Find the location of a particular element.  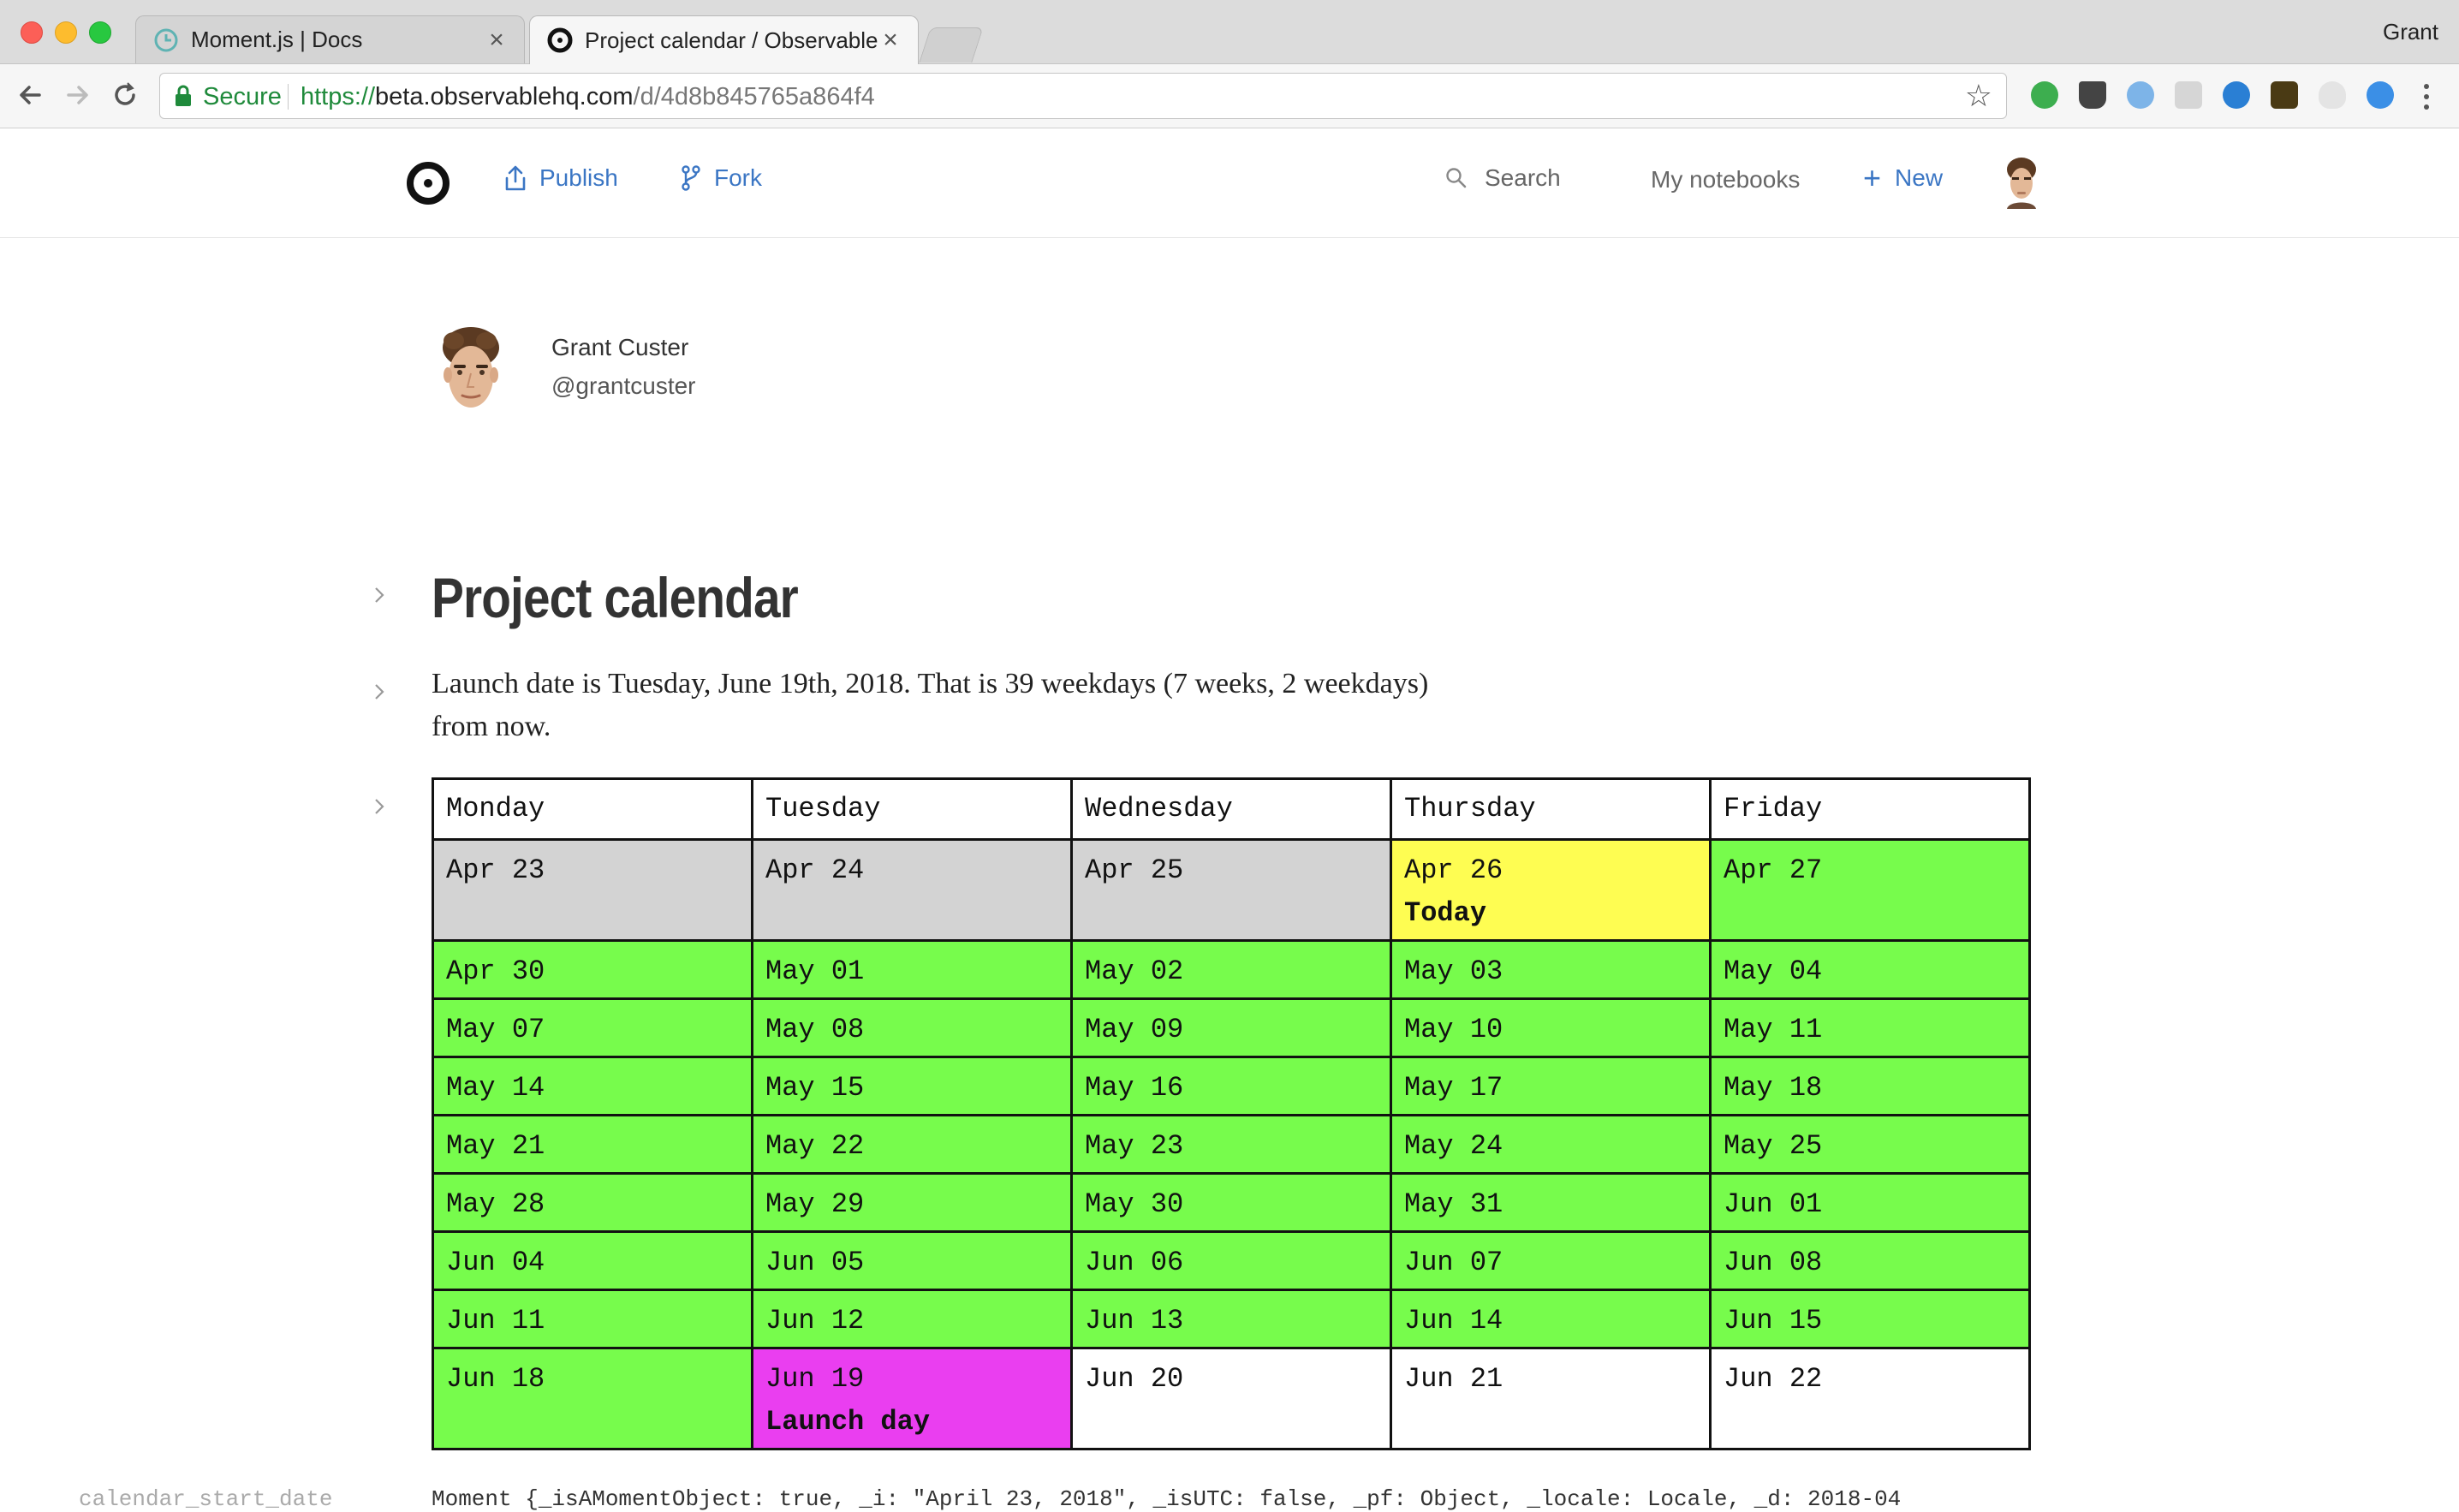

calendar-week-row: Apr 23 Apr 24 Apr 25 Apr 26 Today Apr 27 is located at coordinates (1231, 890).